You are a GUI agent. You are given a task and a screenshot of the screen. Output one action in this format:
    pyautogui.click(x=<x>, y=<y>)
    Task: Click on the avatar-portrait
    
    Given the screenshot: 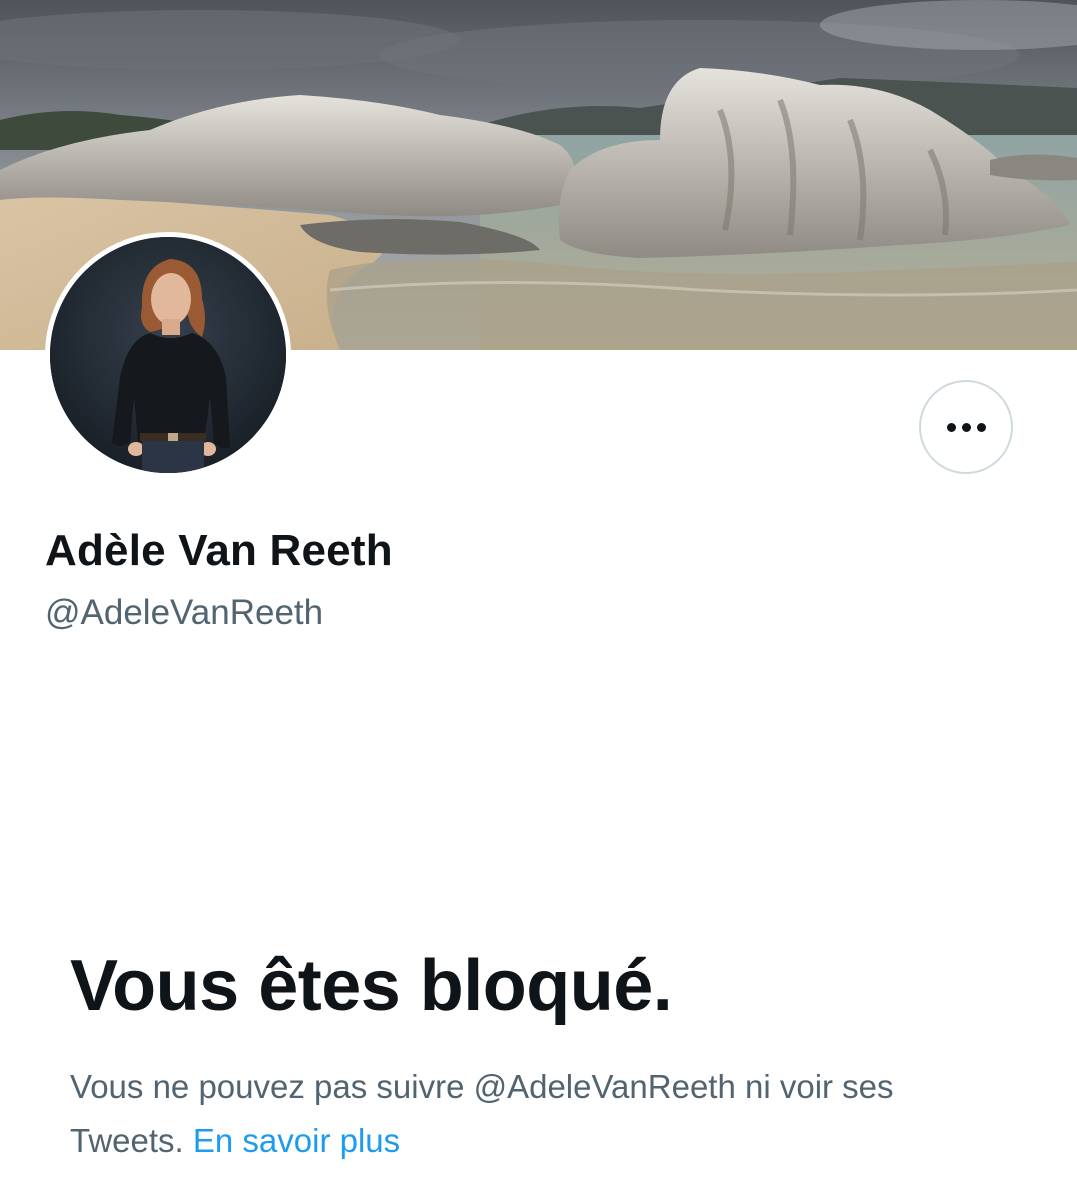 What is the action you would take?
    pyautogui.click(x=168, y=355)
    